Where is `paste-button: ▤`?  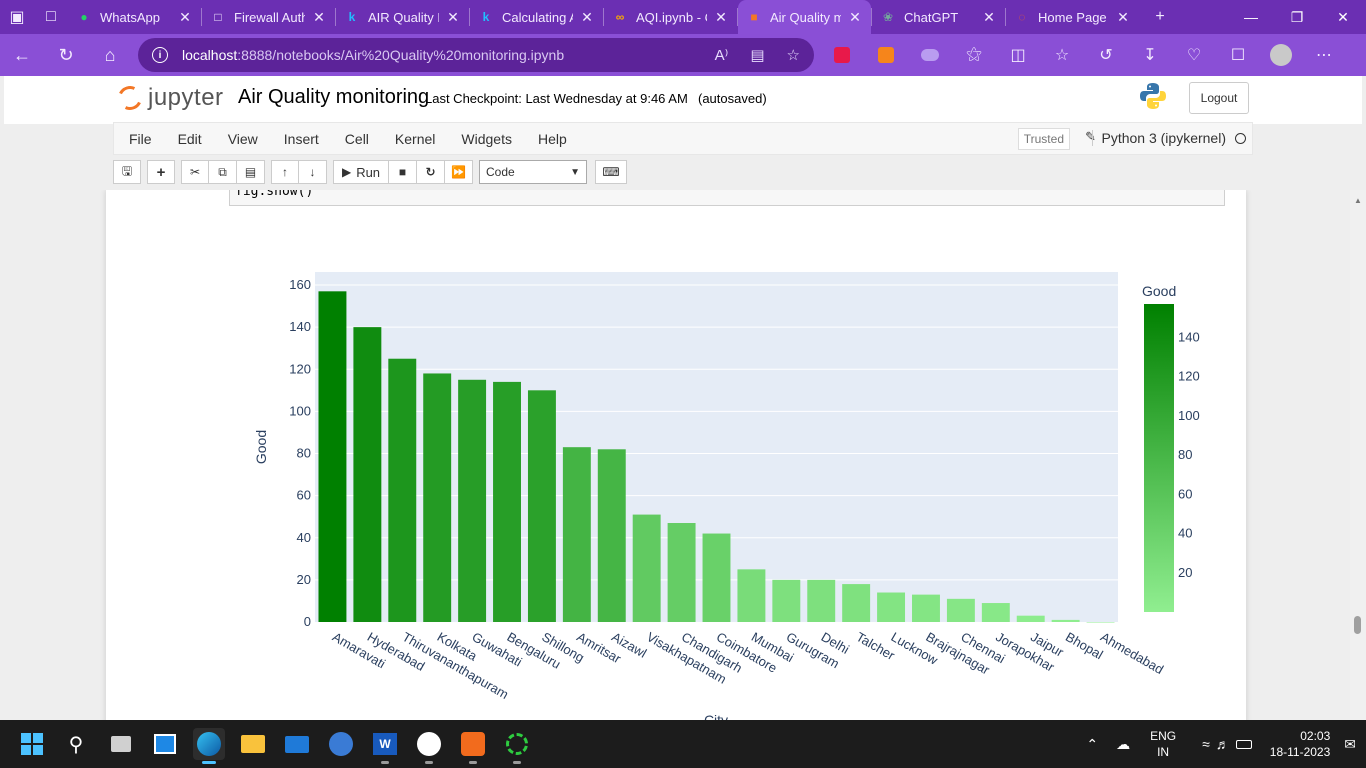
paste-button: ▤ is located at coordinates (251, 172).